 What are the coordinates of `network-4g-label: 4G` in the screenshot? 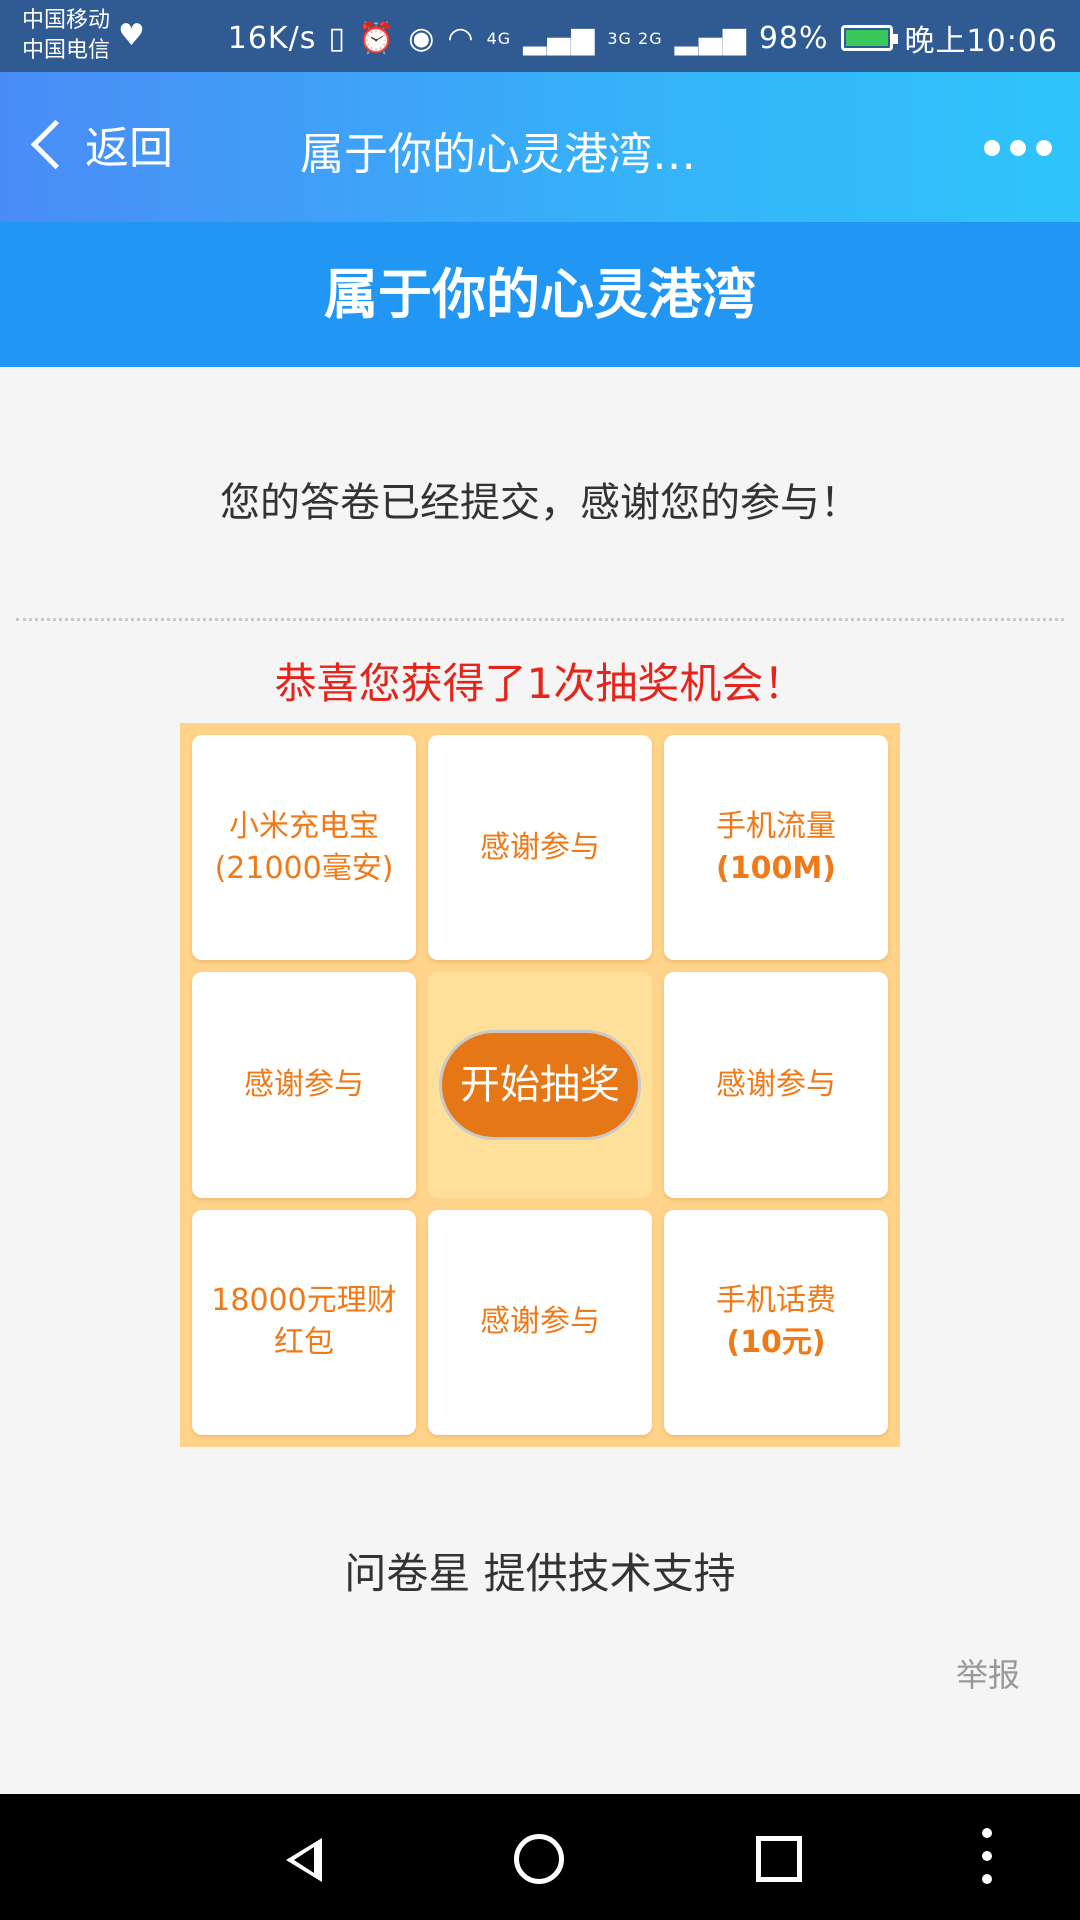 It's located at (499, 38).